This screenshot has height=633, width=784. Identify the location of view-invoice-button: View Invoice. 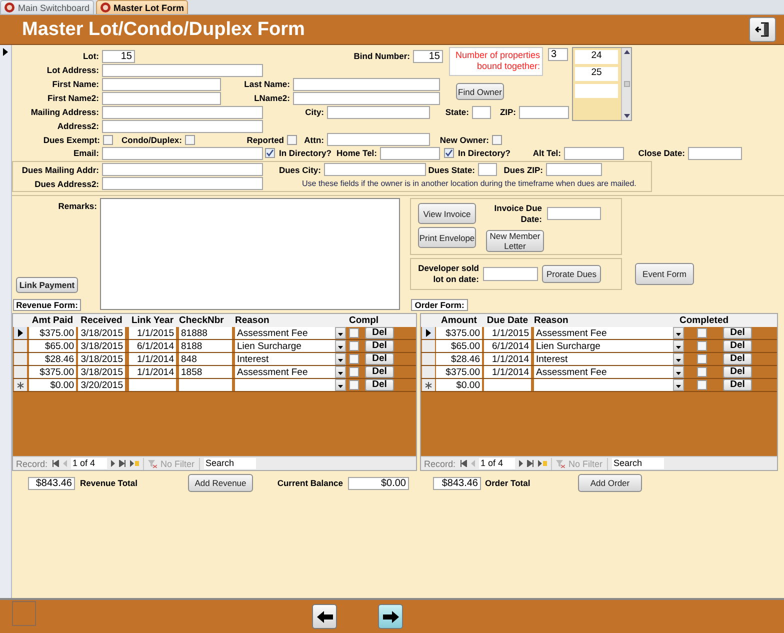
(447, 213).